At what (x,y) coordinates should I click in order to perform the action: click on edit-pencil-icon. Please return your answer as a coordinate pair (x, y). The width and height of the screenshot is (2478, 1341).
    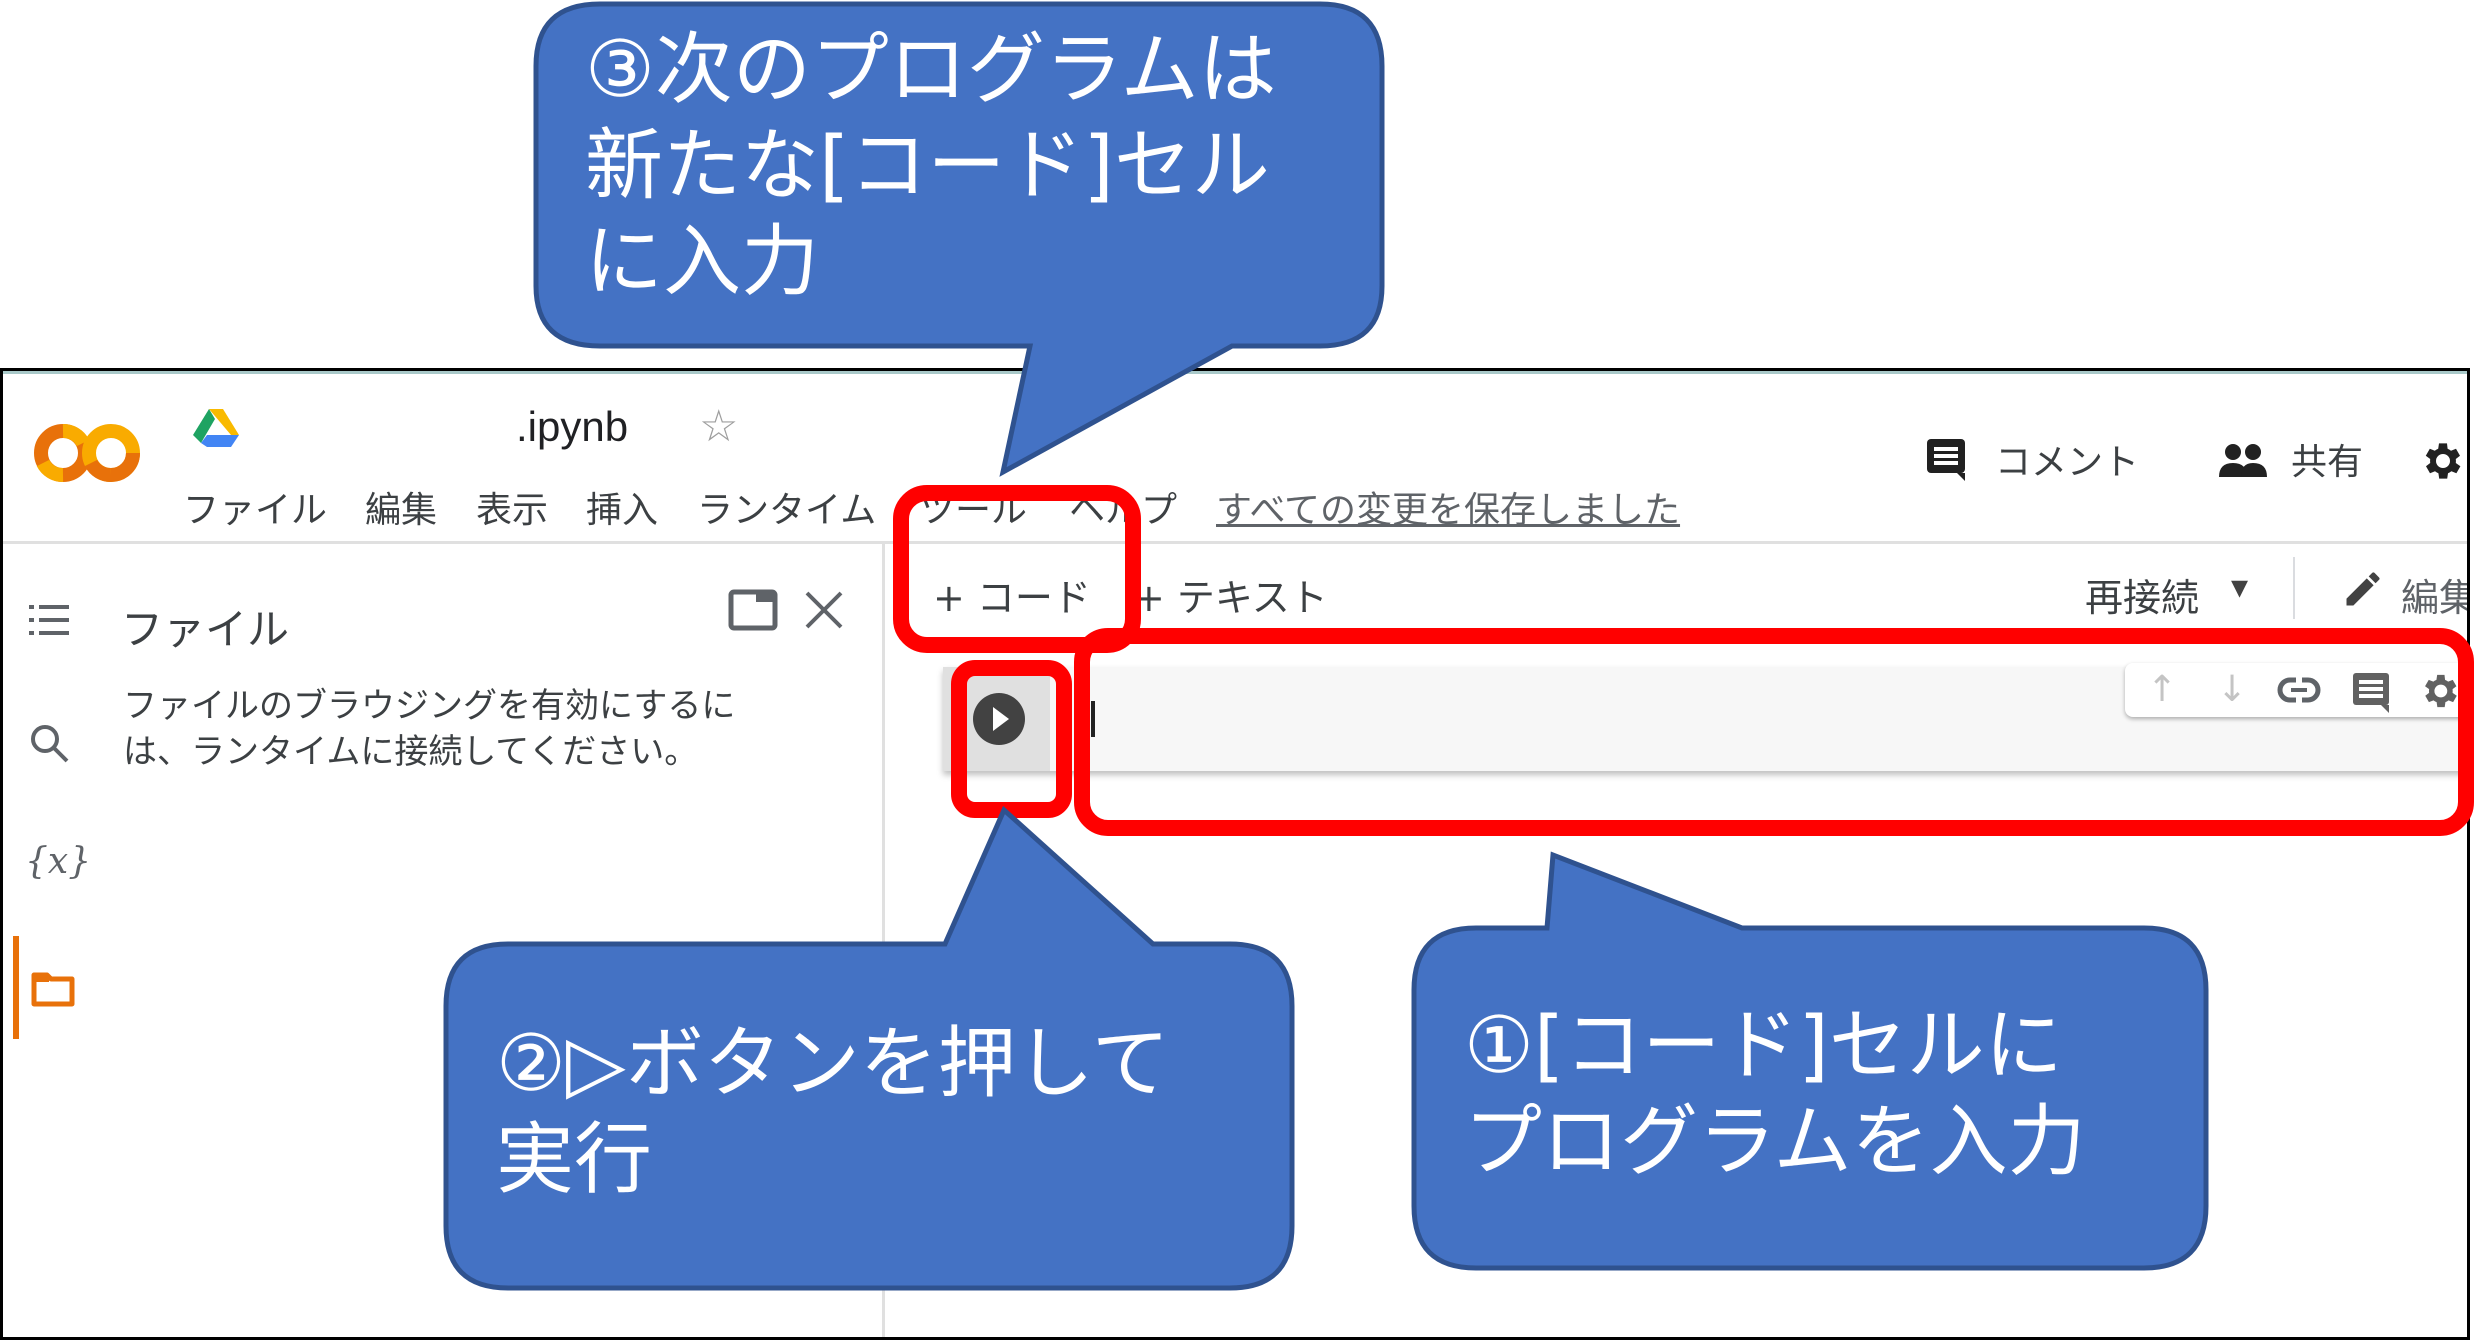
    Looking at the image, I should click on (2363, 589).